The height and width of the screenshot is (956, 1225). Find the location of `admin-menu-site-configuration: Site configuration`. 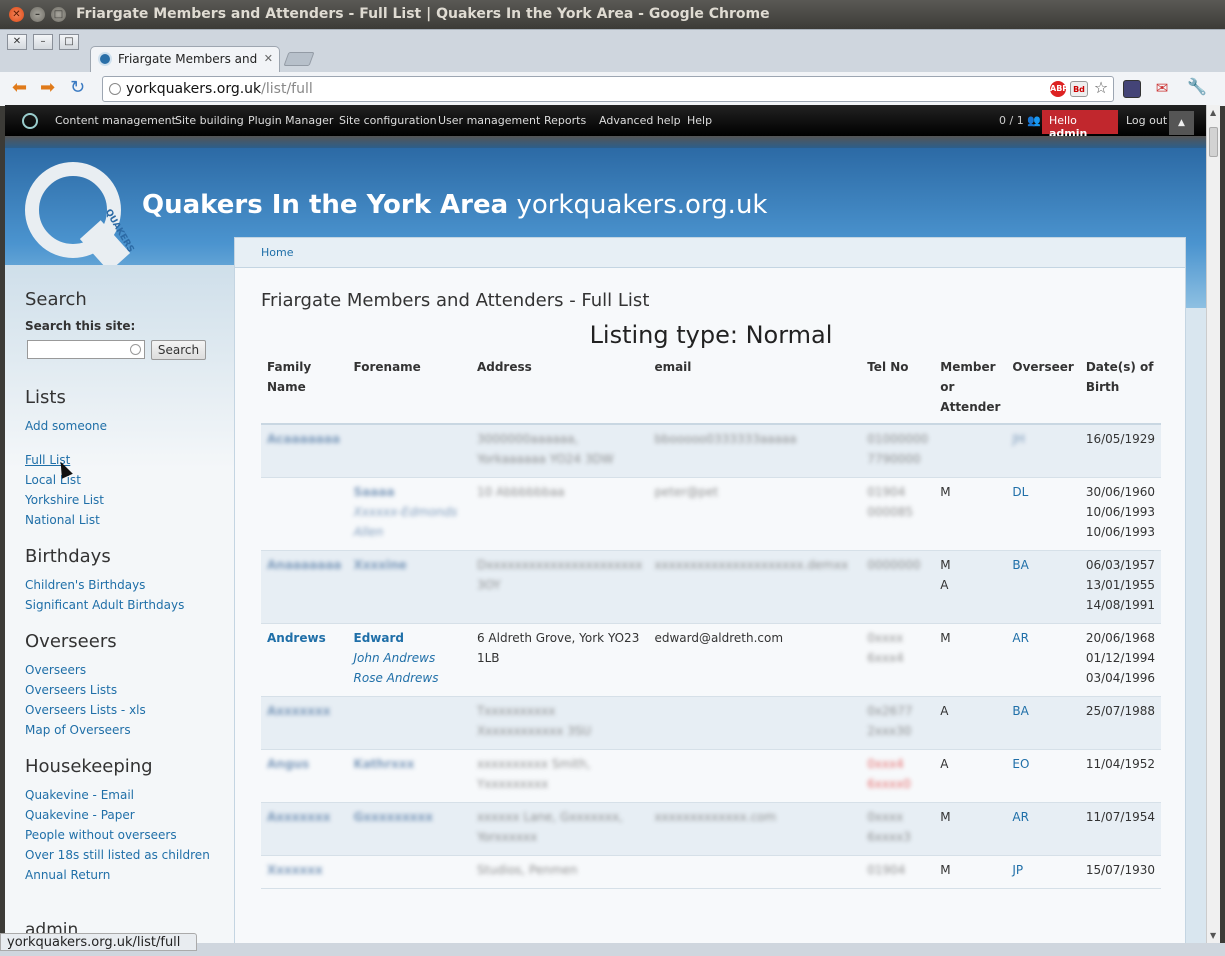

admin-menu-site-configuration: Site configuration is located at coordinates (388, 120).